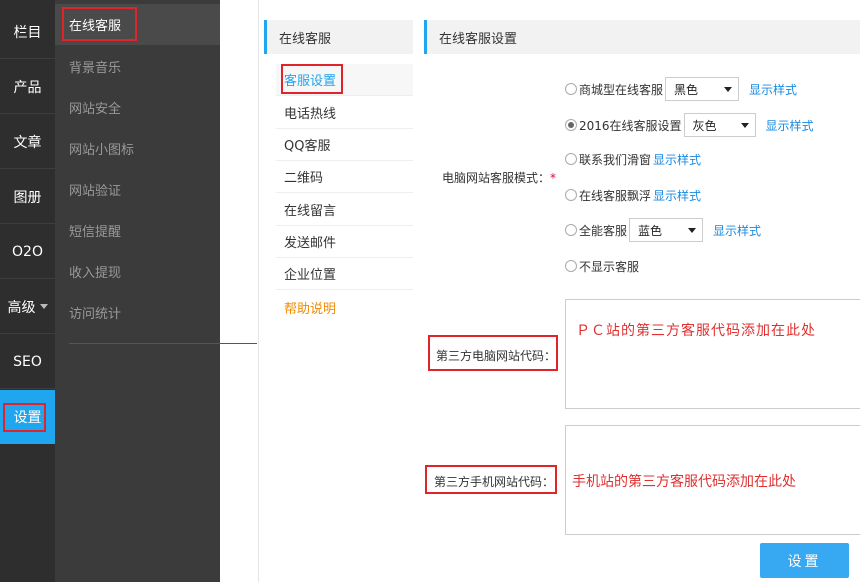 The width and height of the screenshot is (860, 582). Describe the element at coordinates (344, 274) in the screenshot. I see `menu-item-location: 企业位置` at that location.